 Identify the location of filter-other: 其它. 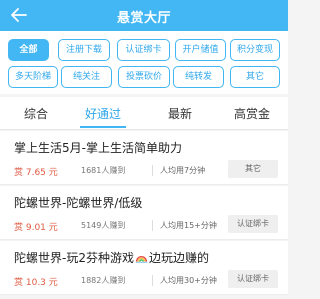
(255, 77).